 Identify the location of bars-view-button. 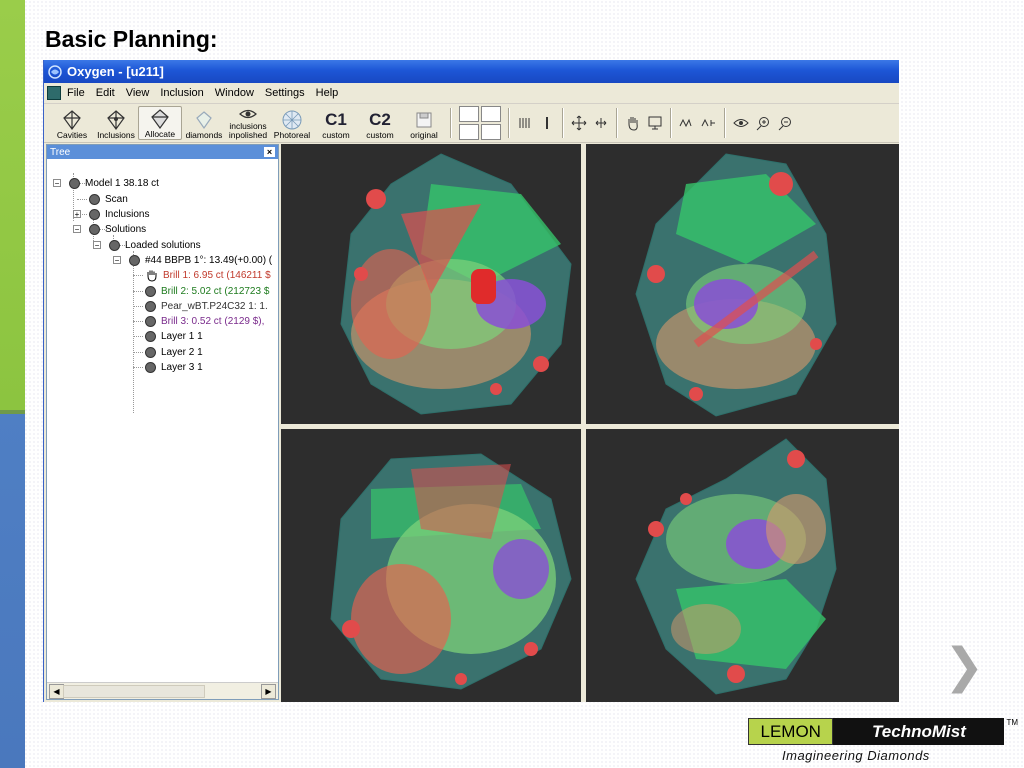
(525, 123).